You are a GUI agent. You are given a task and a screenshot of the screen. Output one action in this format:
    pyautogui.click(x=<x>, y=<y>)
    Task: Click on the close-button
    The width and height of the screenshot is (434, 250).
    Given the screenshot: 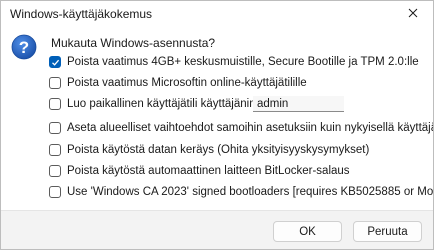 What is the action you would take?
    pyautogui.click(x=413, y=14)
    